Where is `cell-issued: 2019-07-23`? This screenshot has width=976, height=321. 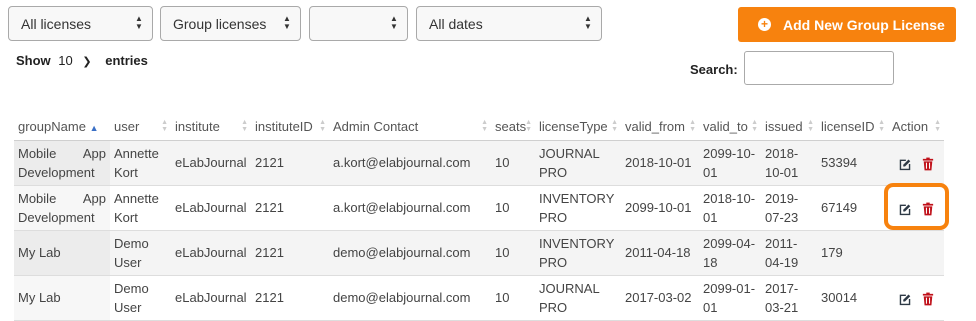 cell-issued: 2019-07-23 is located at coordinates (789, 208).